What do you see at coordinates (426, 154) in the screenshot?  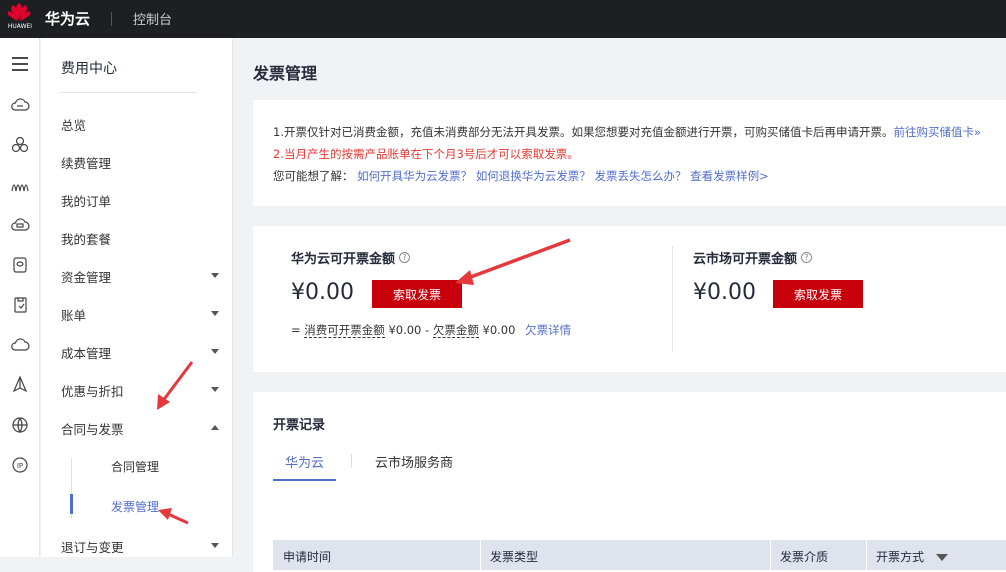 I see `notice-line-2: 2.当月产生的按需产品账单在下个月3号后才可以索取发票。` at bounding box center [426, 154].